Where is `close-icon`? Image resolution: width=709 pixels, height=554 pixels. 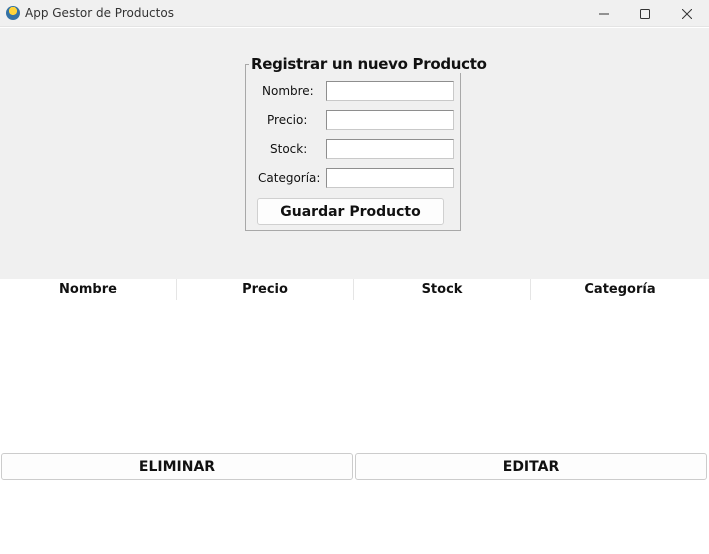
close-icon is located at coordinates (687, 13).